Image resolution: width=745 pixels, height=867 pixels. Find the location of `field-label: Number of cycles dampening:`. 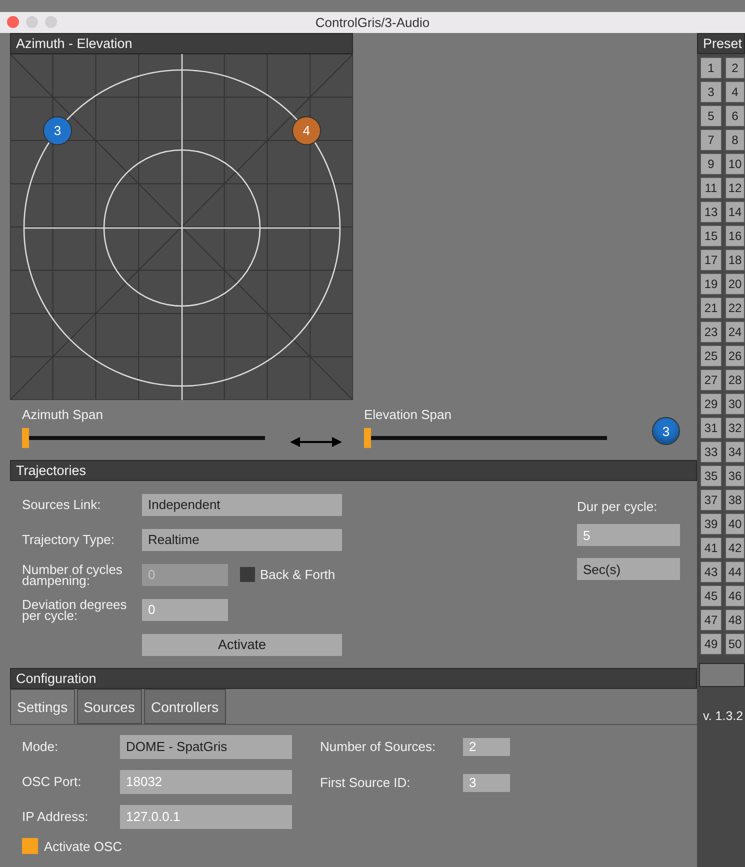

field-label: Number of cycles dampening: is located at coordinates (73, 575).